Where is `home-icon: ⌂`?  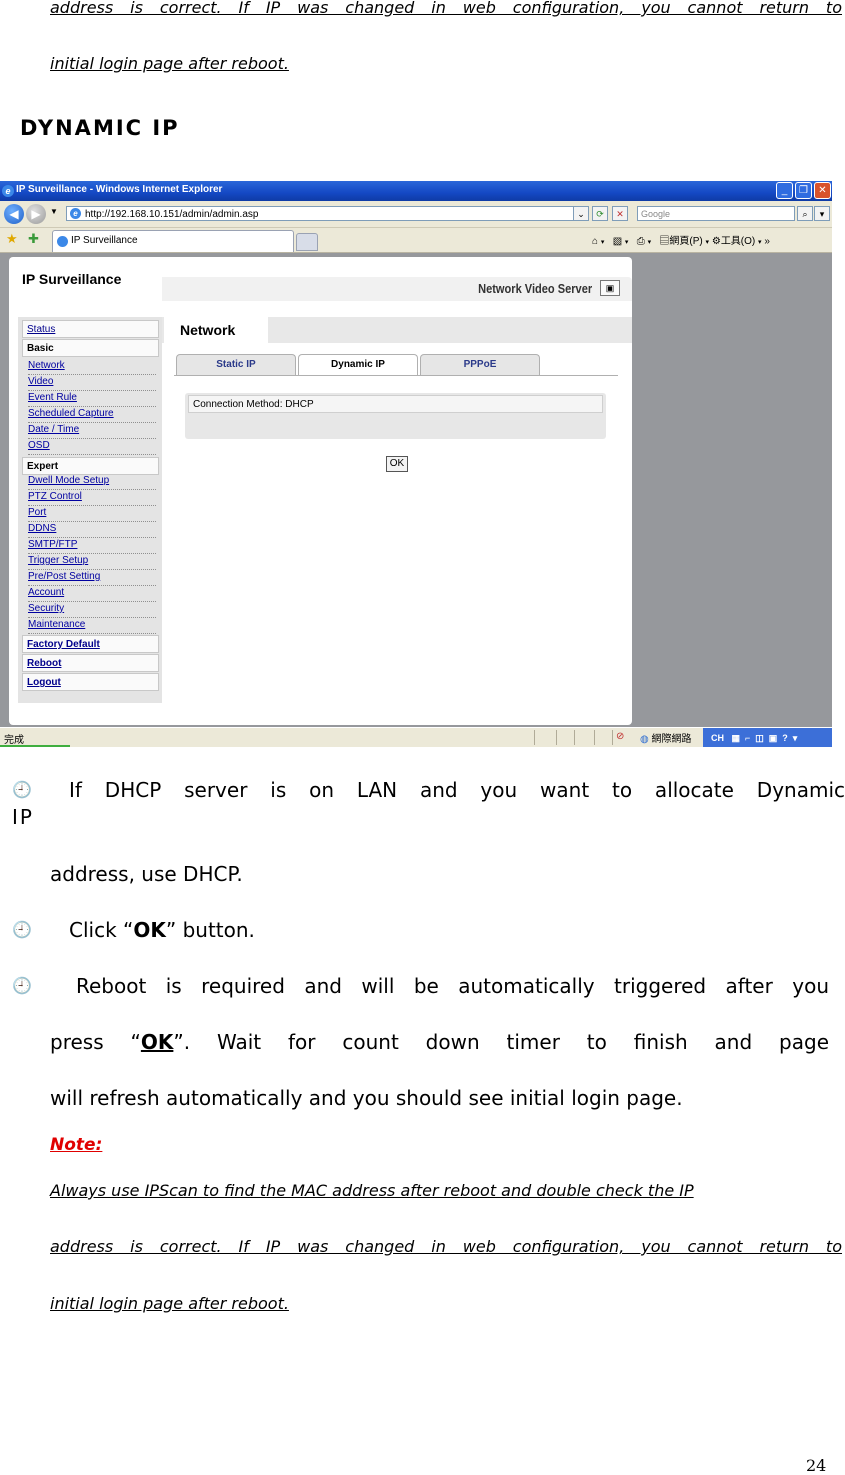 home-icon: ⌂ is located at coordinates (595, 241).